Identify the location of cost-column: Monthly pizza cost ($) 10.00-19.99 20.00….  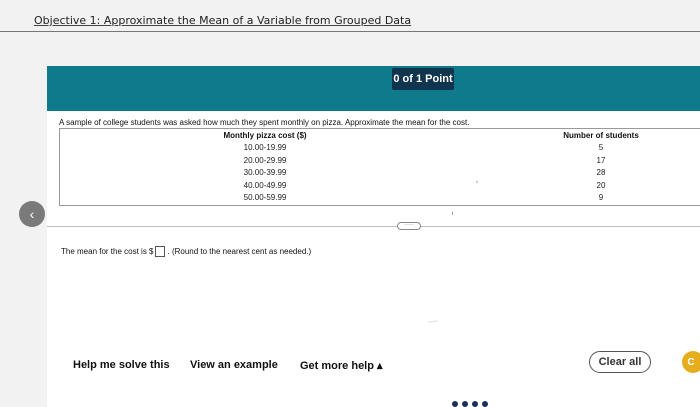
(265, 167).